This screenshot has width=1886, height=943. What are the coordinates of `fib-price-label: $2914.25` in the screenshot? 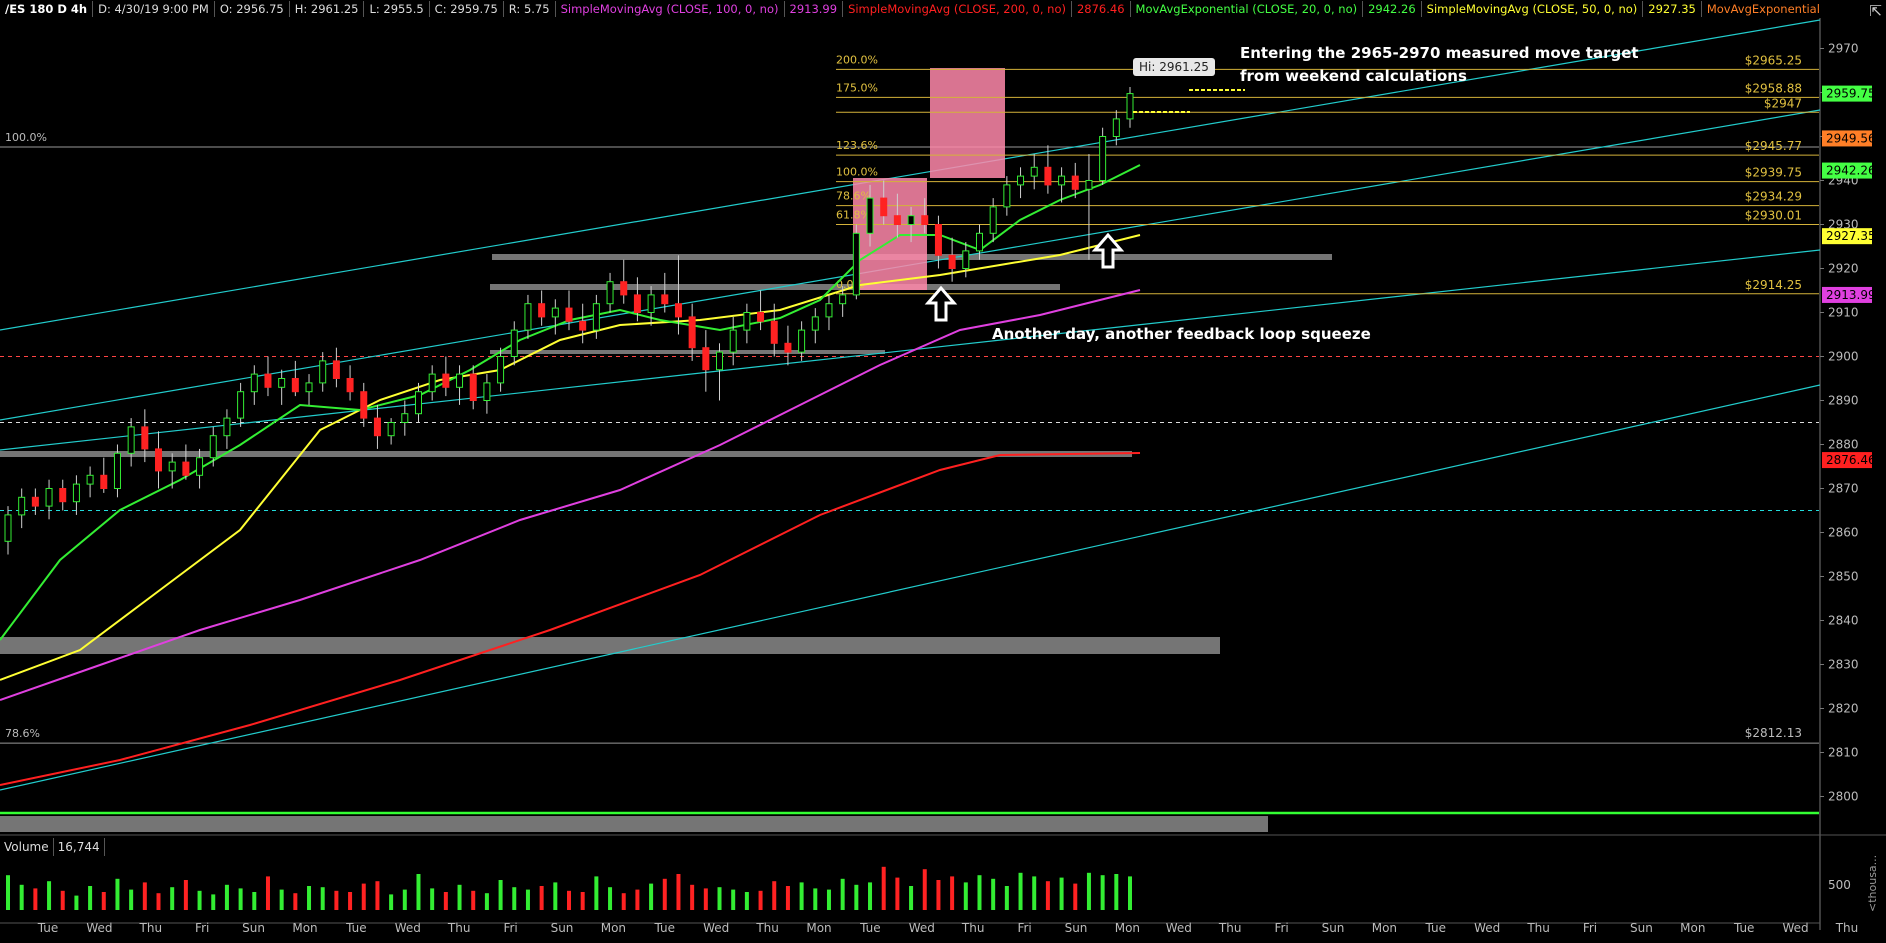 It's located at (1773, 285).